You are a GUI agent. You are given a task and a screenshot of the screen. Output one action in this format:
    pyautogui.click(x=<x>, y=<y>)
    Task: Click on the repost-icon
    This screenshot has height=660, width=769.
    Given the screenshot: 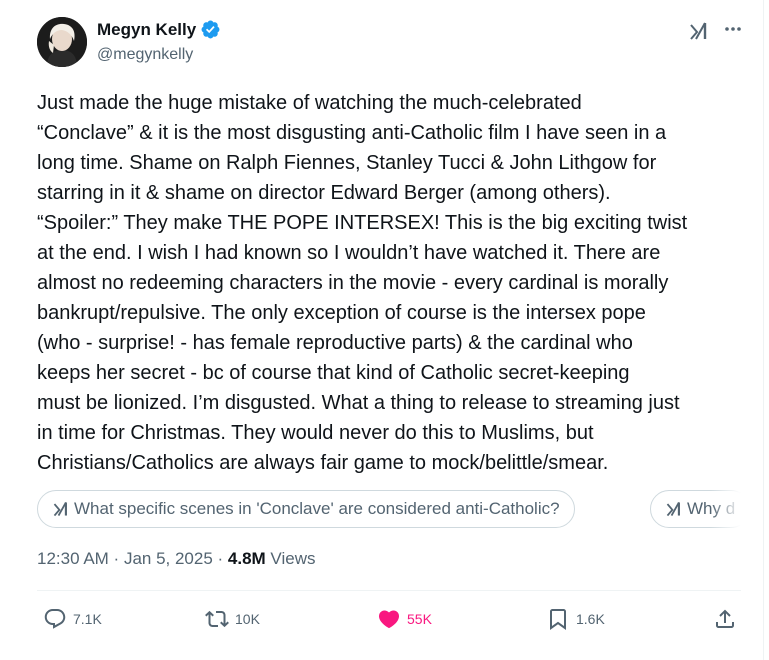 What is the action you would take?
    pyautogui.click(x=217, y=619)
    